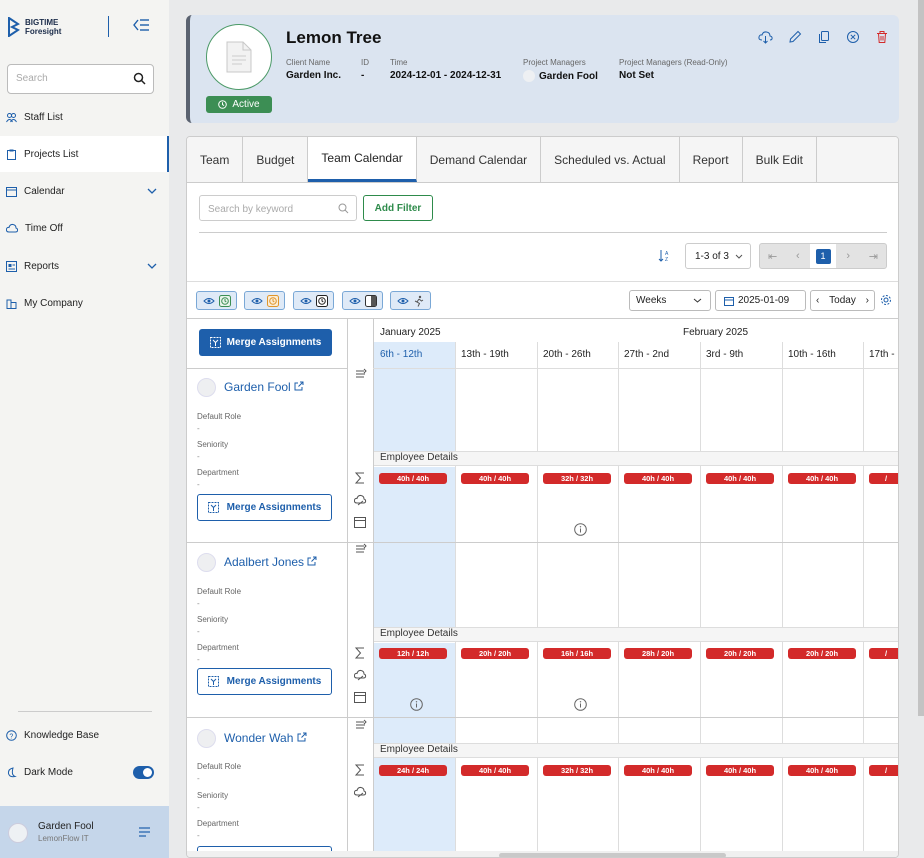 The width and height of the screenshot is (924, 858). What do you see at coordinates (795, 37) in the screenshot?
I see `edit-icon` at bounding box center [795, 37].